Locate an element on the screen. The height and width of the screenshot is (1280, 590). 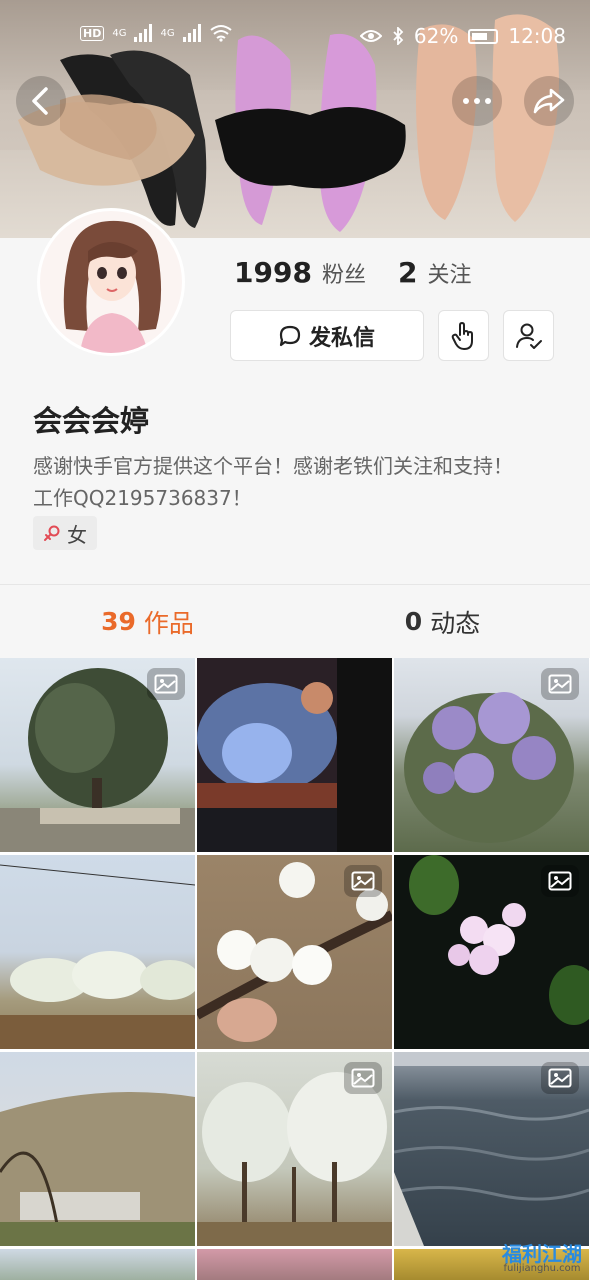
followed-status-button is located at coordinates (528, 335).